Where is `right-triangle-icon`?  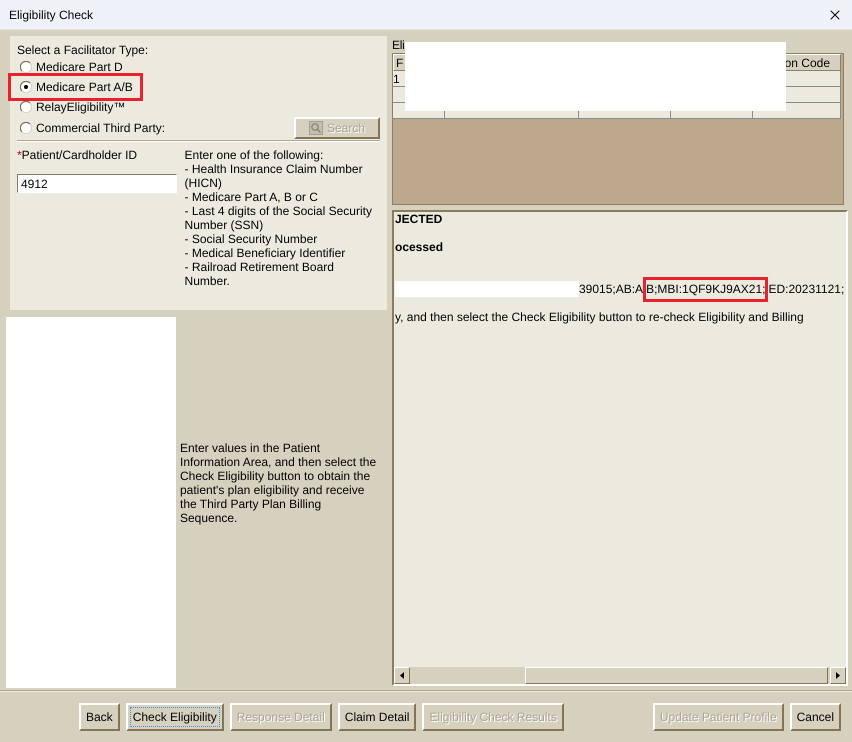 right-triangle-icon is located at coordinates (838, 675).